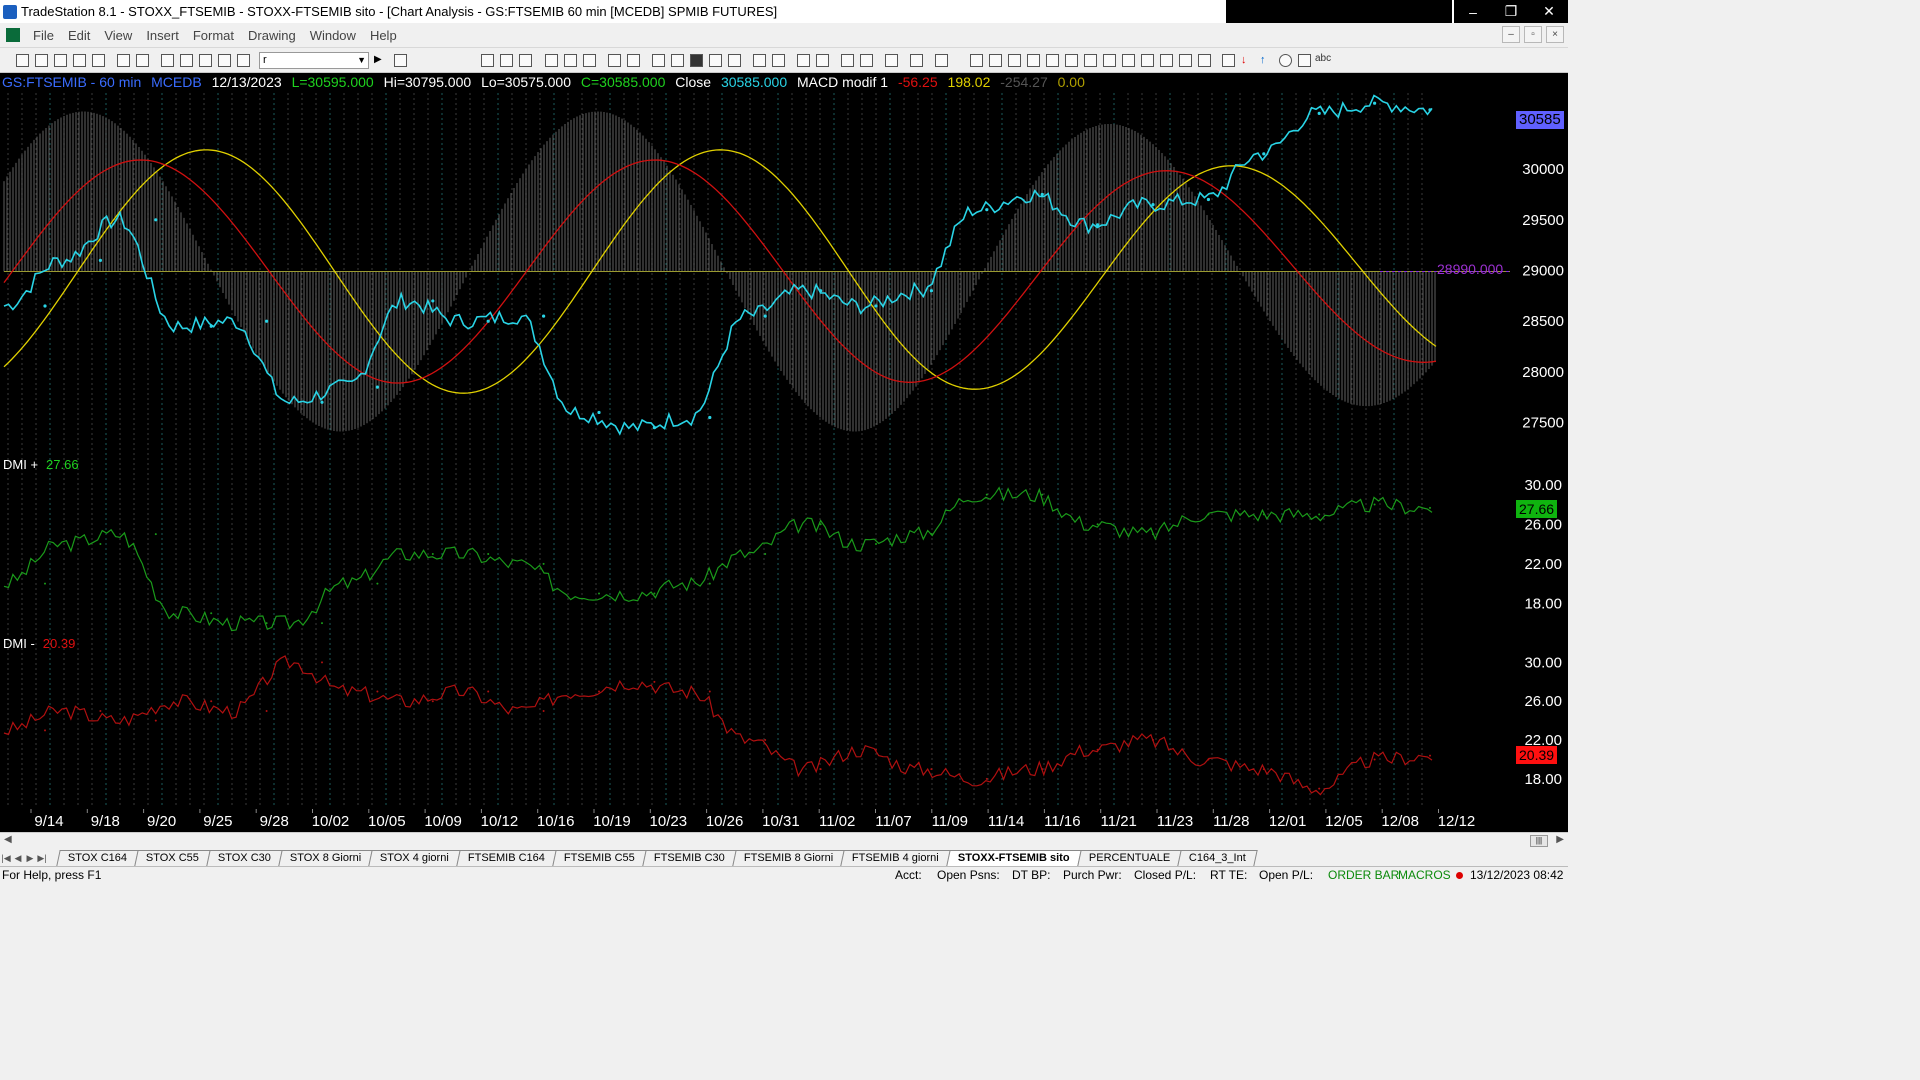 This screenshot has width=1920, height=1080. Describe the element at coordinates (60, 60) in the screenshot. I see `copy-icon` at that location.